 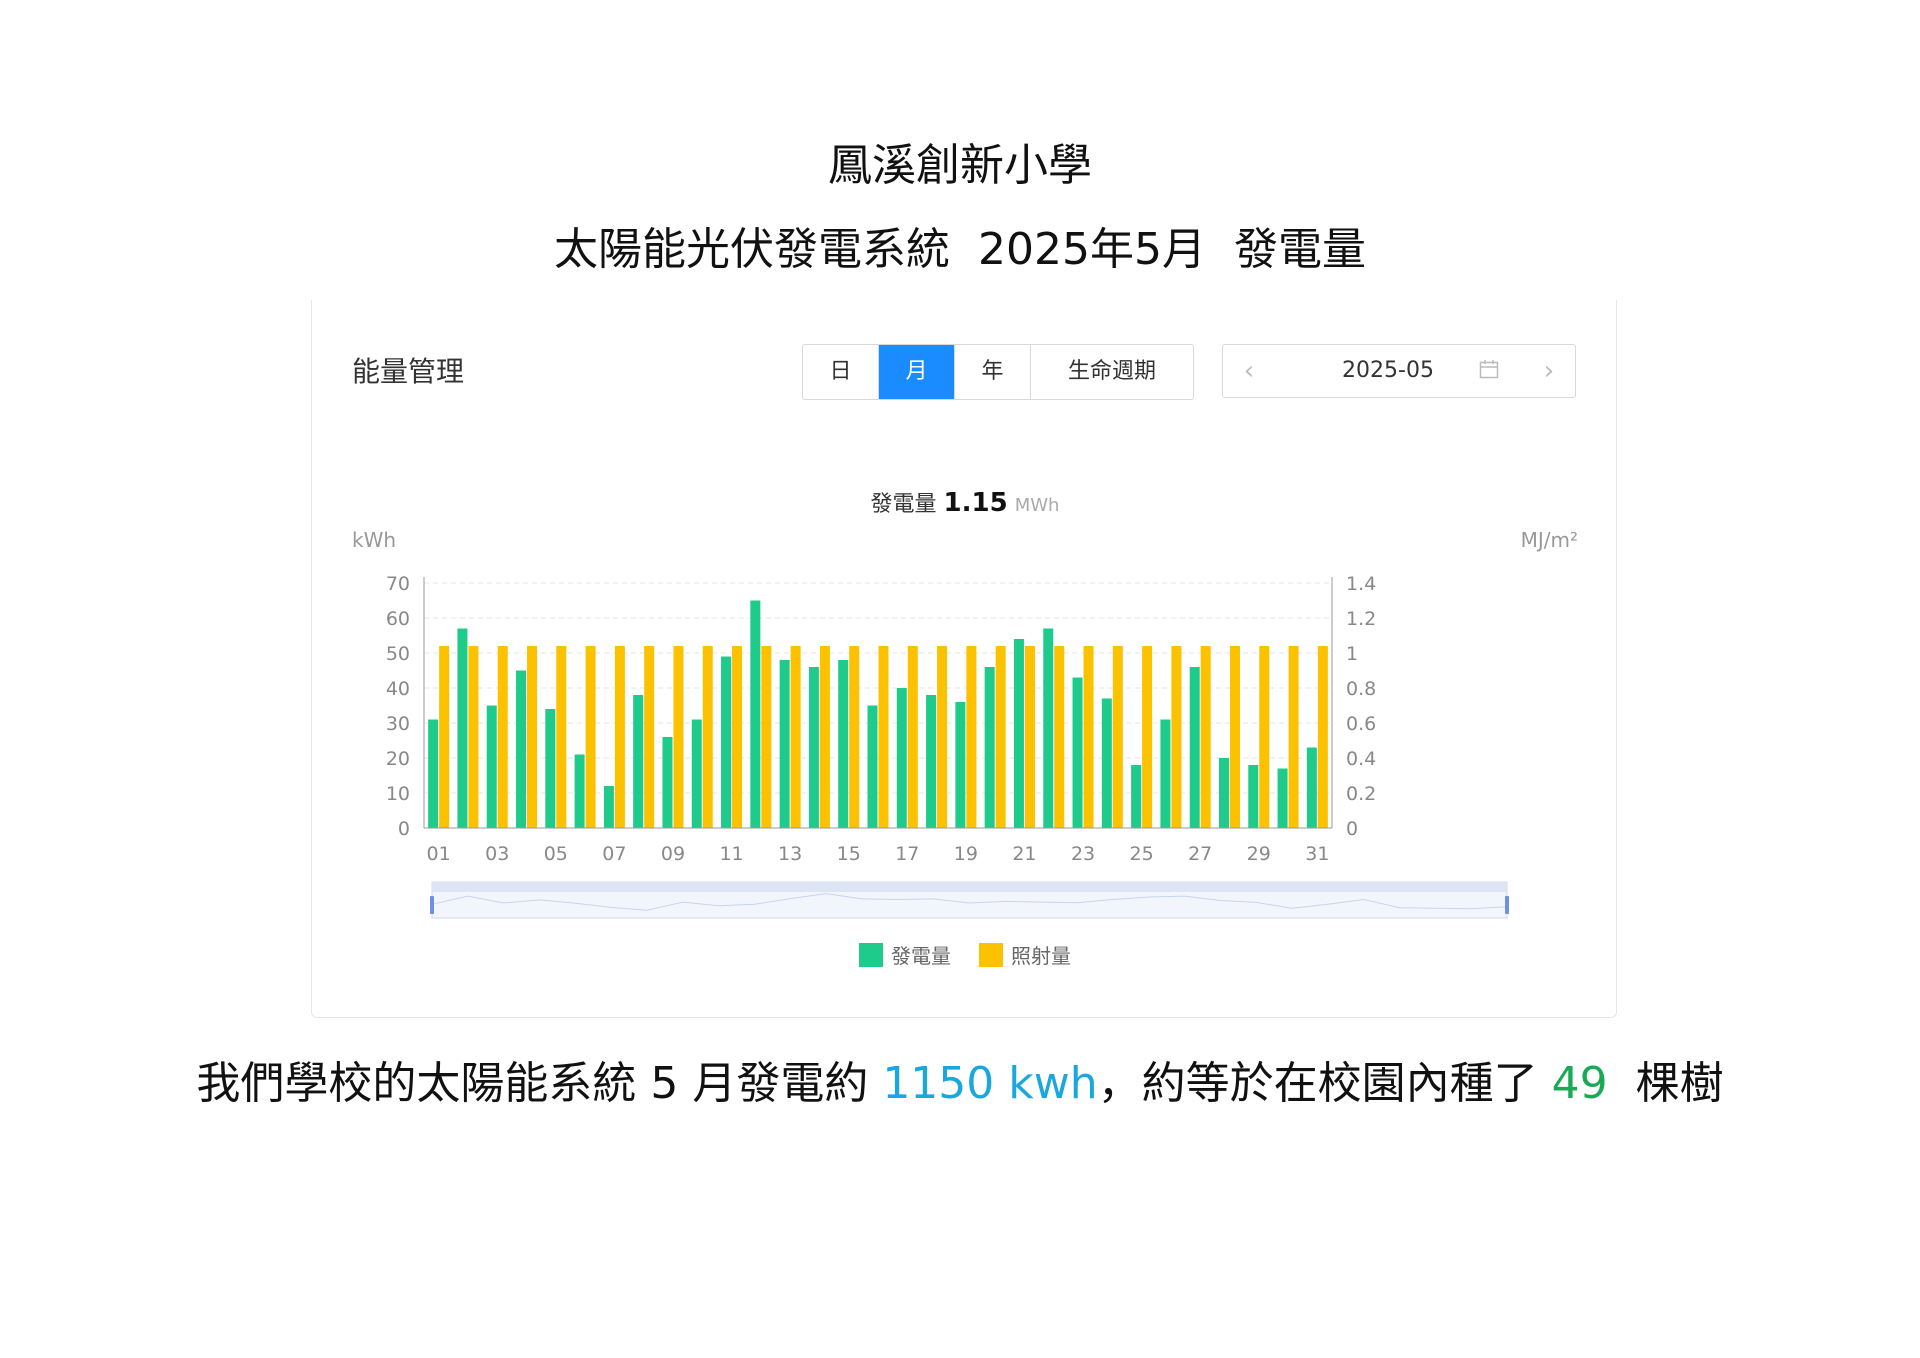 What do you see at coordinates (1361, 759) in the screenshot?
I see `y-right-tick-label: 0.4` at bounding box center [1361, 759].